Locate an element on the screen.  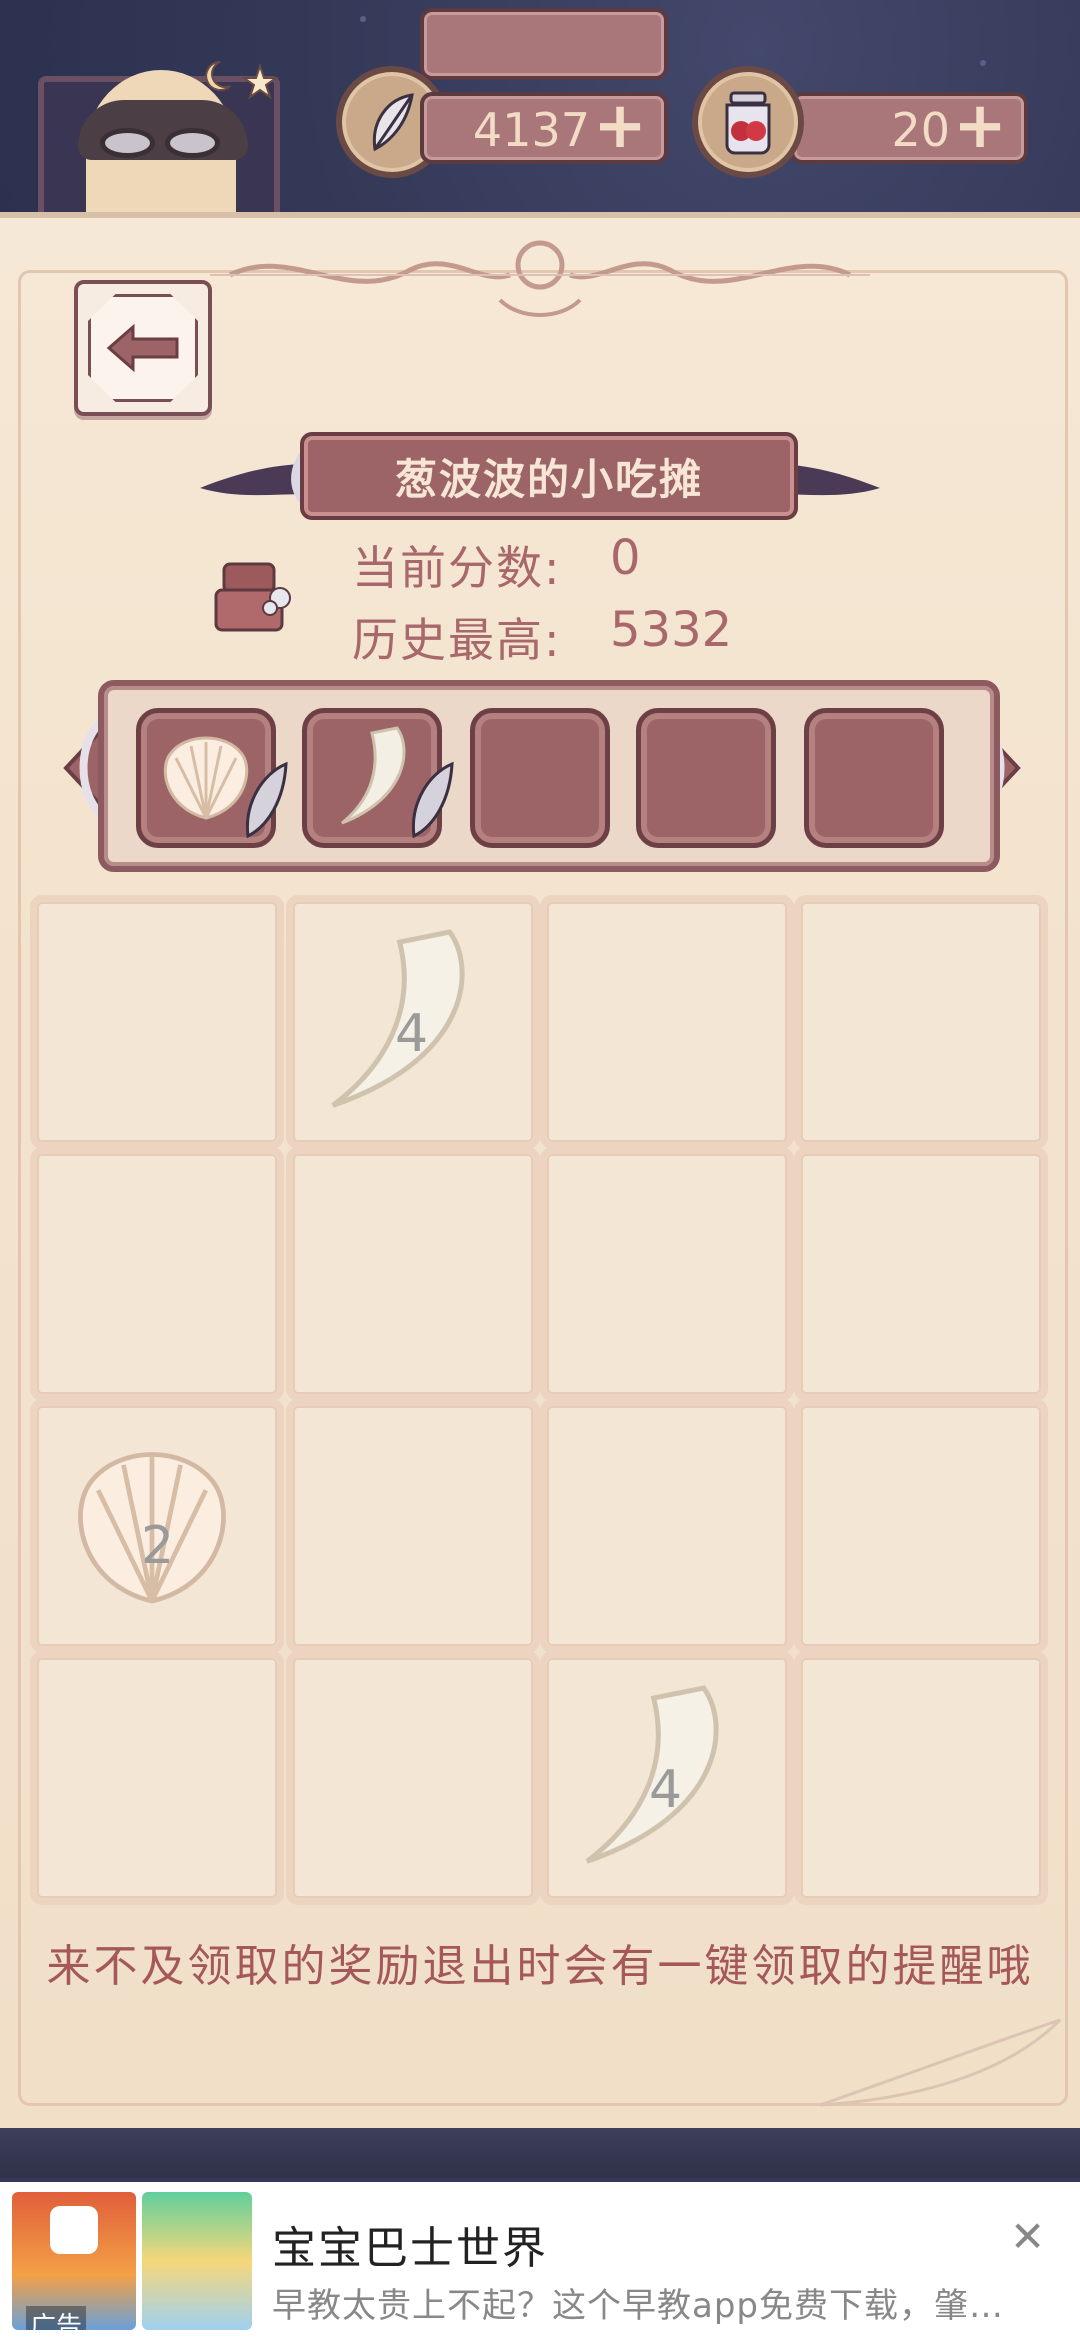
jar-currency-circle is located at coordinates (748, 122).